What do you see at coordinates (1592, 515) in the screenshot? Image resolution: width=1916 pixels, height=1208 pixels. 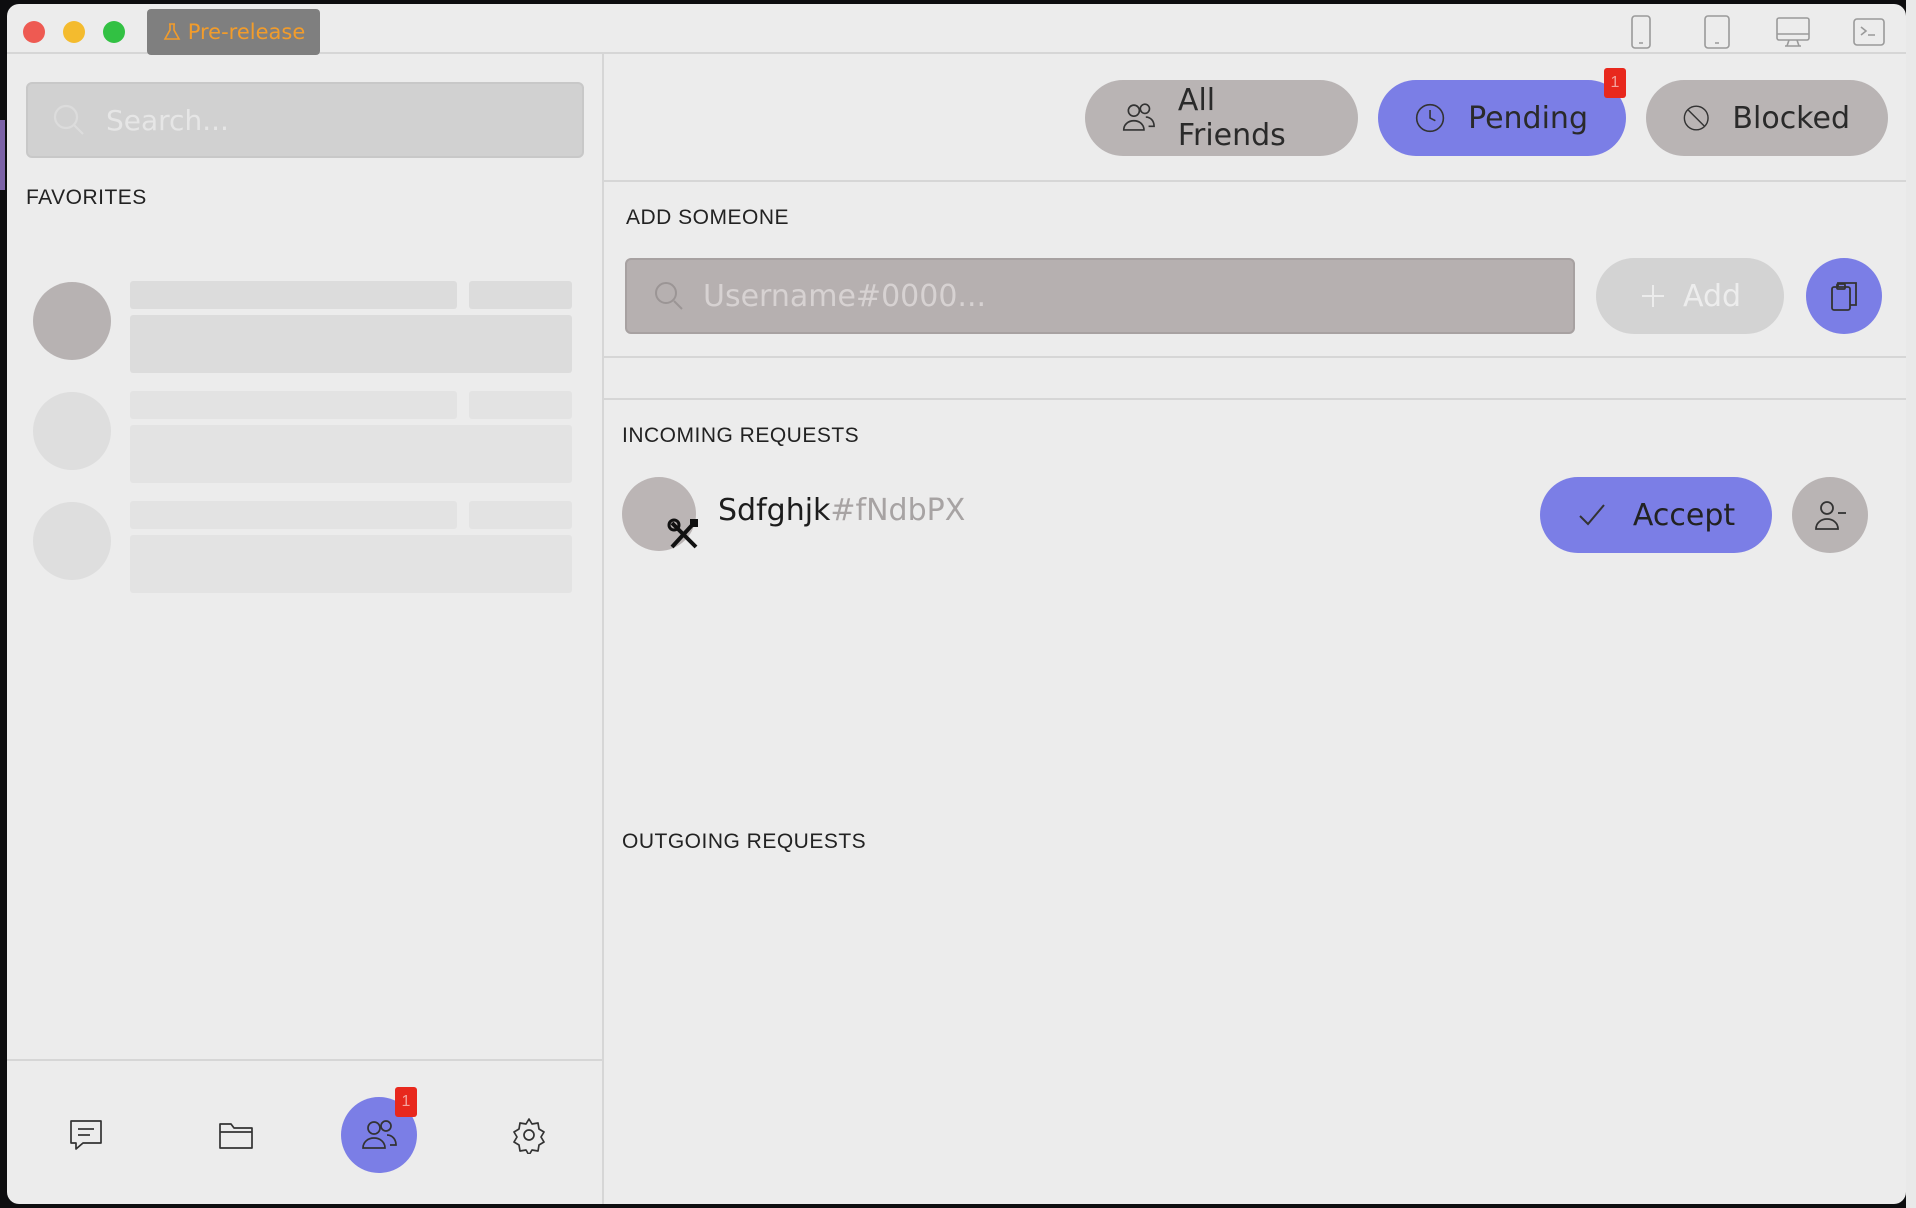 I see `checkmark-icon` at bounding box center [1592, 515].